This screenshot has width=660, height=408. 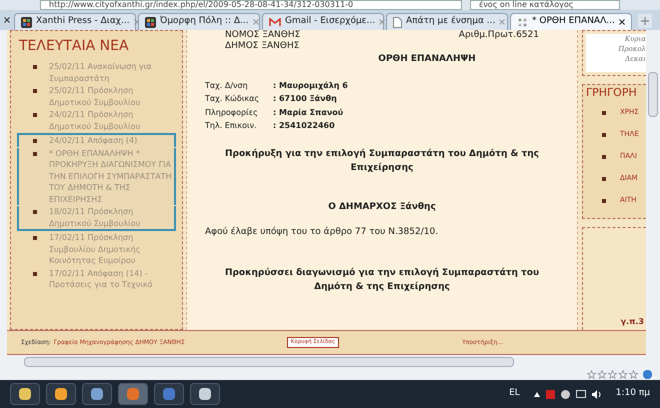 What do you see at coordinates (310, 86) in the screenshot?
I see `detail-value: : Μαυρομιχάλη 6` at bounding box center [310, 86].